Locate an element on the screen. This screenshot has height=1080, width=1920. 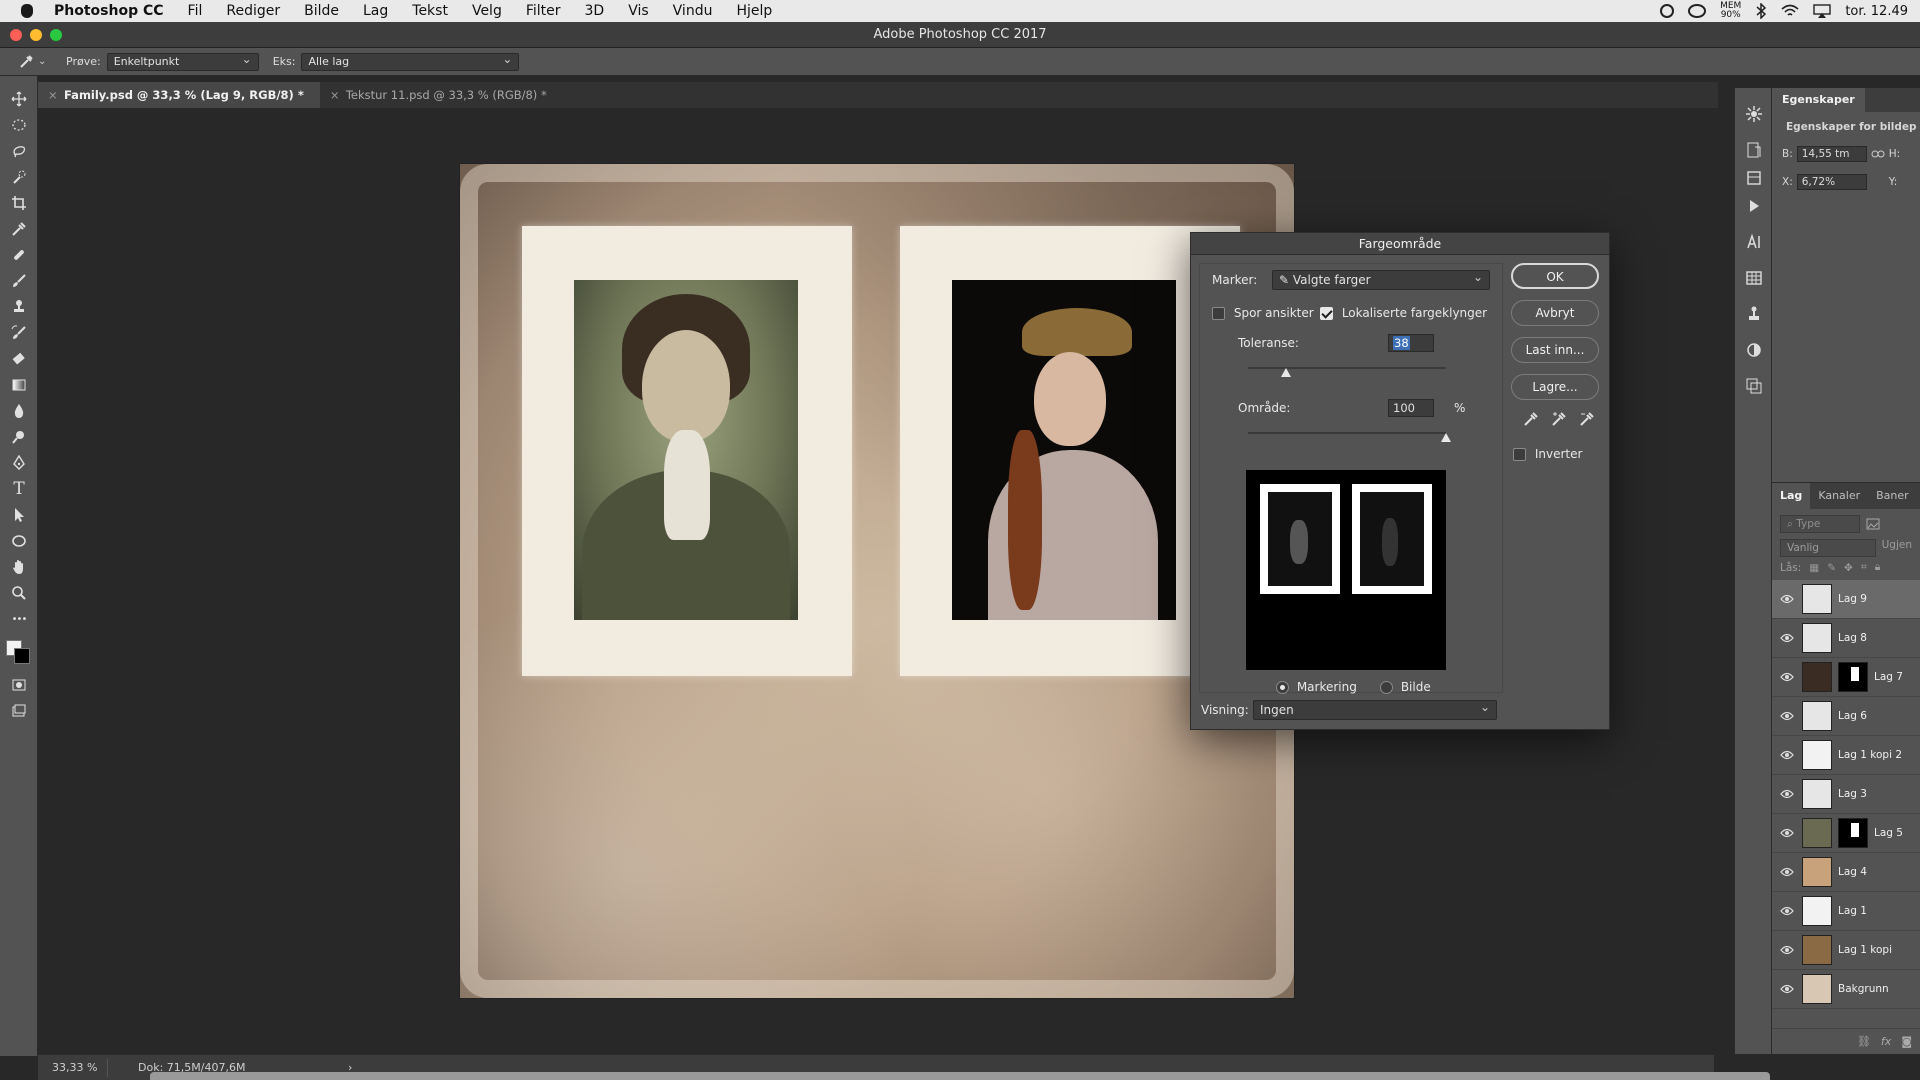
detect-faces-option: Spor ansikter is located at coordinates (1263, 313).